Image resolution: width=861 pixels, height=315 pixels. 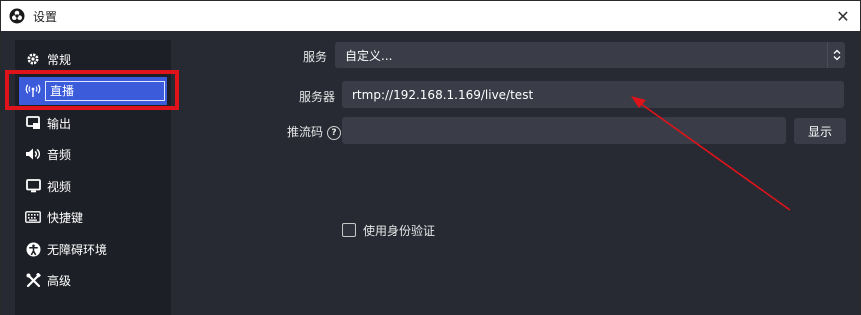 I want to click on sidebar-item-label: 无障碍环境, so click(x=77, y=249).